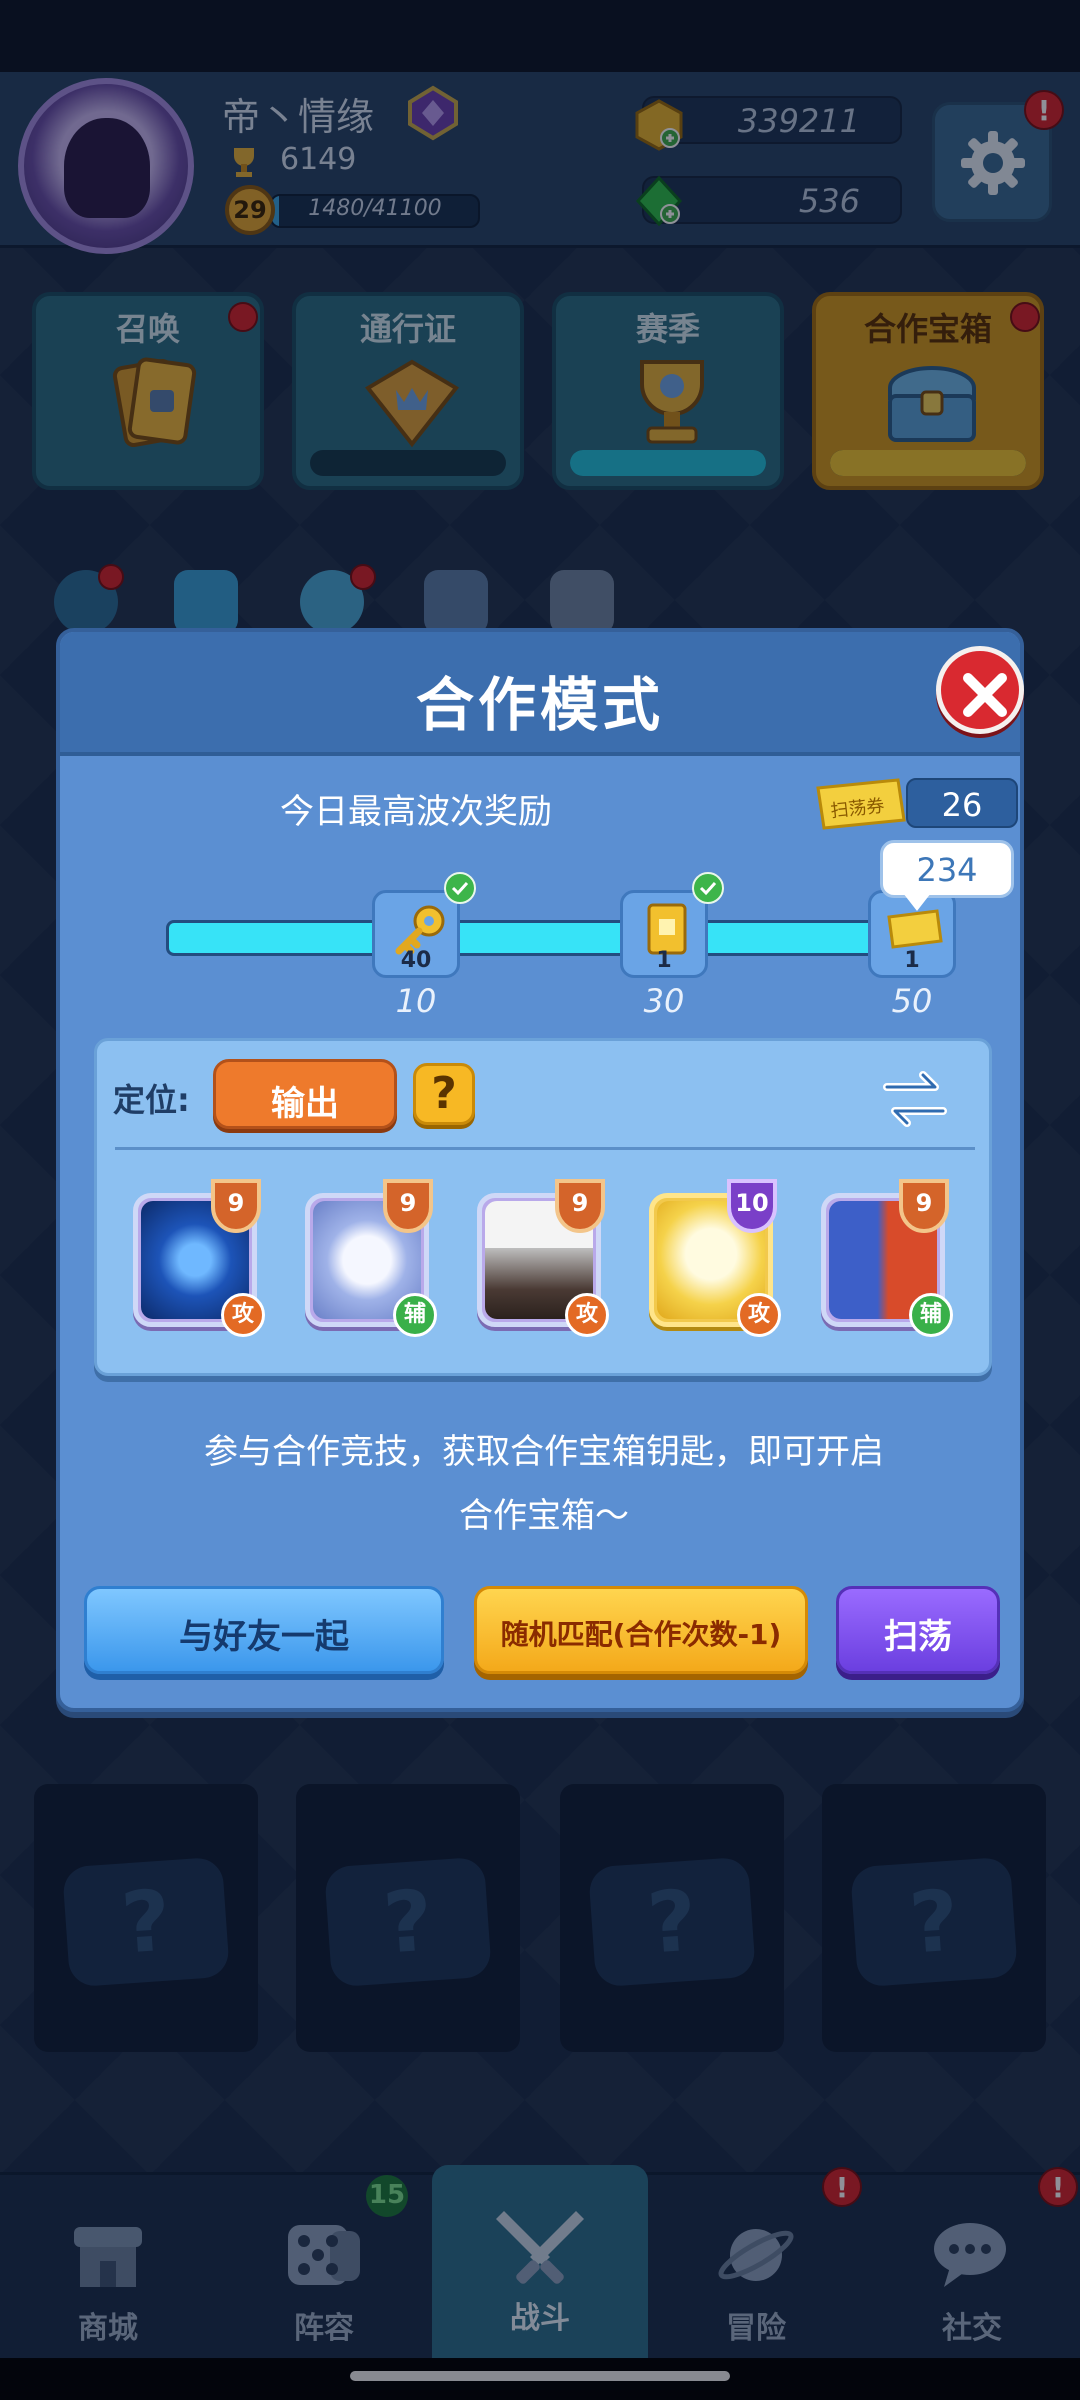  What do you see at coordinates (305, 1104) in the screenshot?
I see `role-value: 输出` at bounding box center [305, 1104].